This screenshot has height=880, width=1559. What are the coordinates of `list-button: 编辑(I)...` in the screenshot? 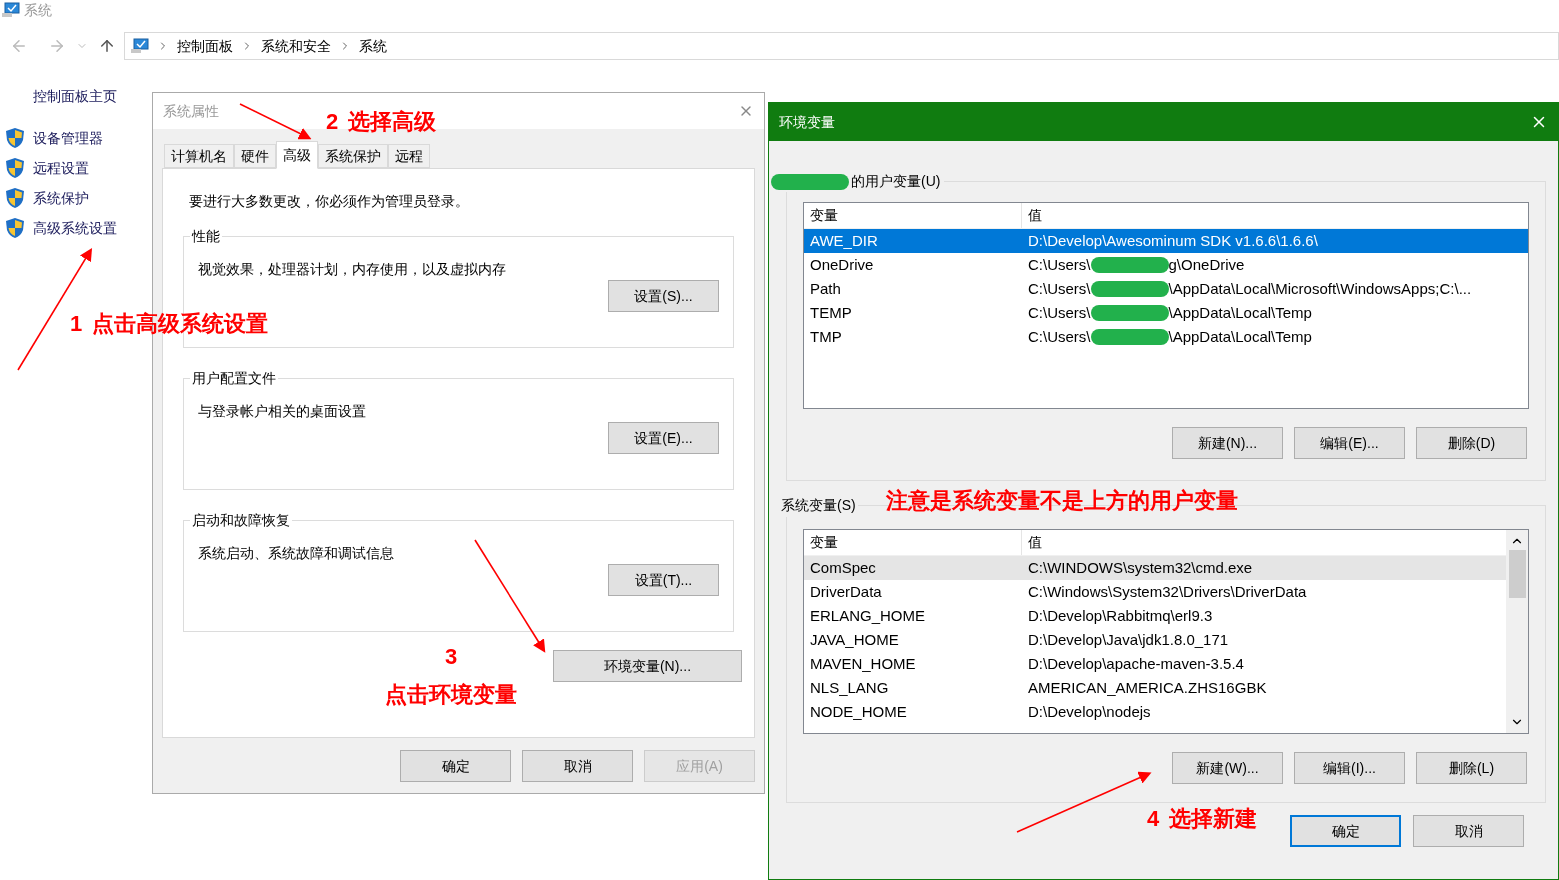 It's located at (1349, 768).